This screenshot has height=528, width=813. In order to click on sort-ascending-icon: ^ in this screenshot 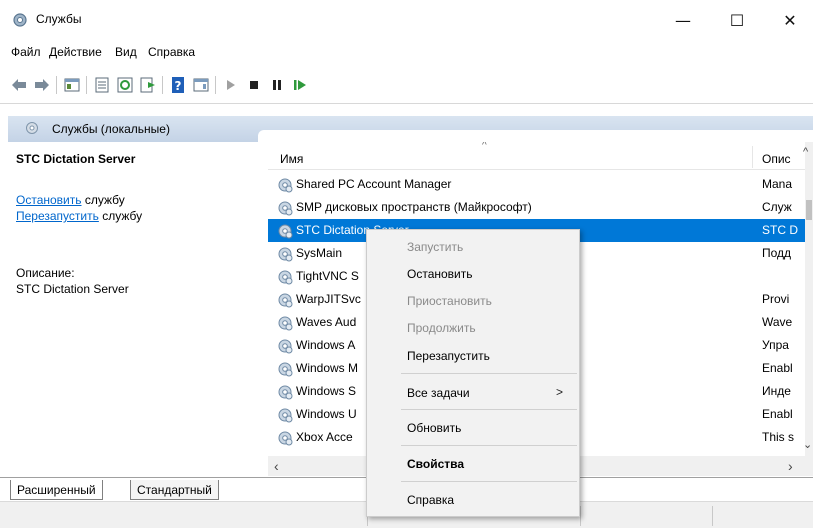, I will do `click(484, 146)`.